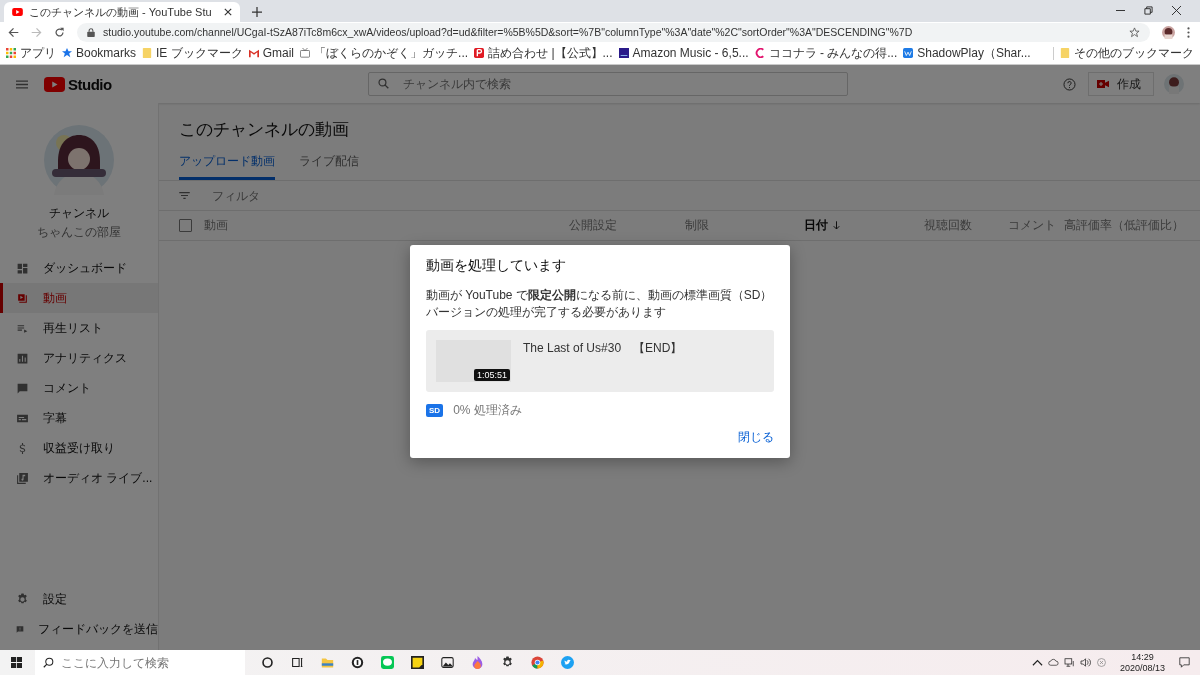 The height and width of the screenshot is (675, 1200). Describe the element at coordinates (567, 662) in the screenshot. I see `bird-icon` at that location.